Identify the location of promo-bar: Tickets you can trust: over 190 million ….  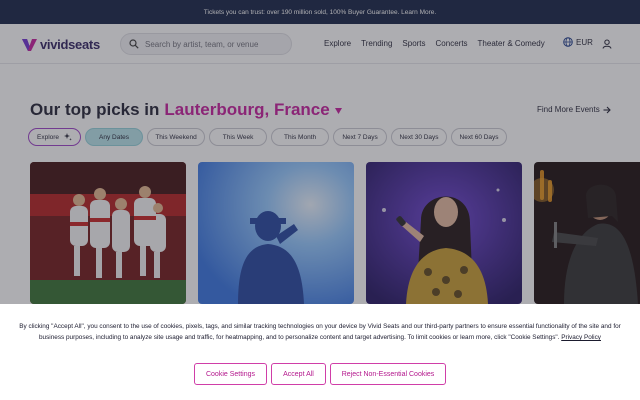
(320, 12).